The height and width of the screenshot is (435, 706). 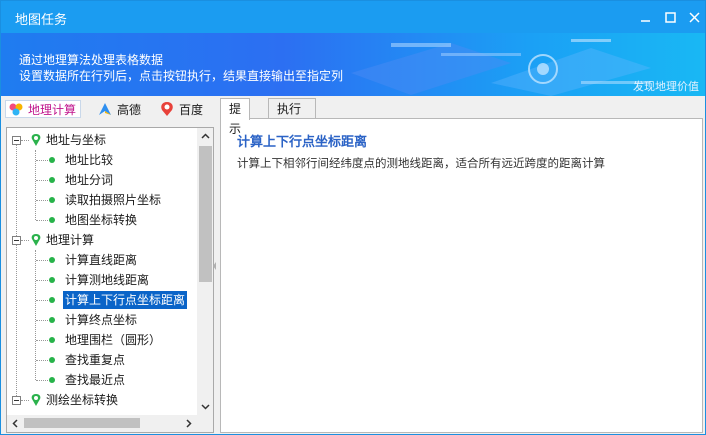 I want to click on chevron-up-icon, so click(x=205, y=136).